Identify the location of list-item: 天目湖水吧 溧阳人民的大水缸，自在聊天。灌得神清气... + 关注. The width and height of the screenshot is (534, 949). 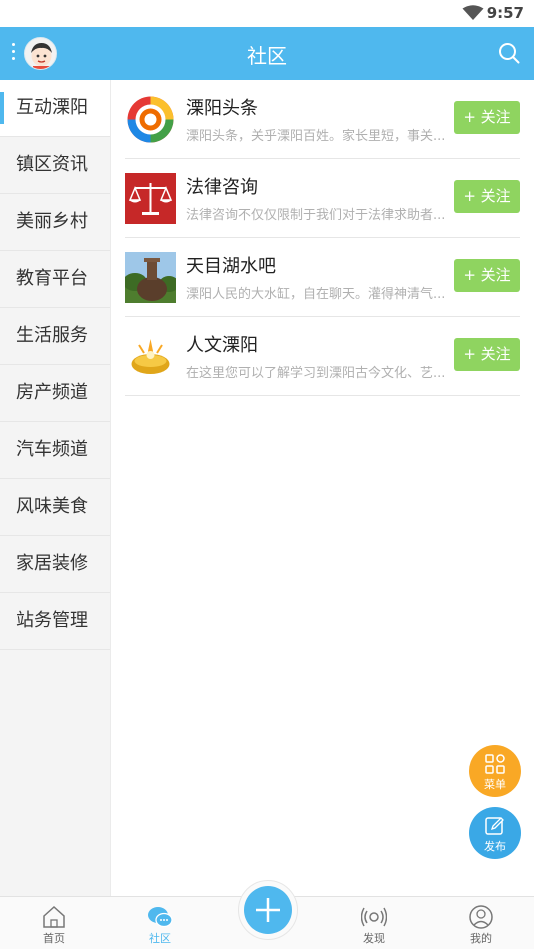
(322, 277).